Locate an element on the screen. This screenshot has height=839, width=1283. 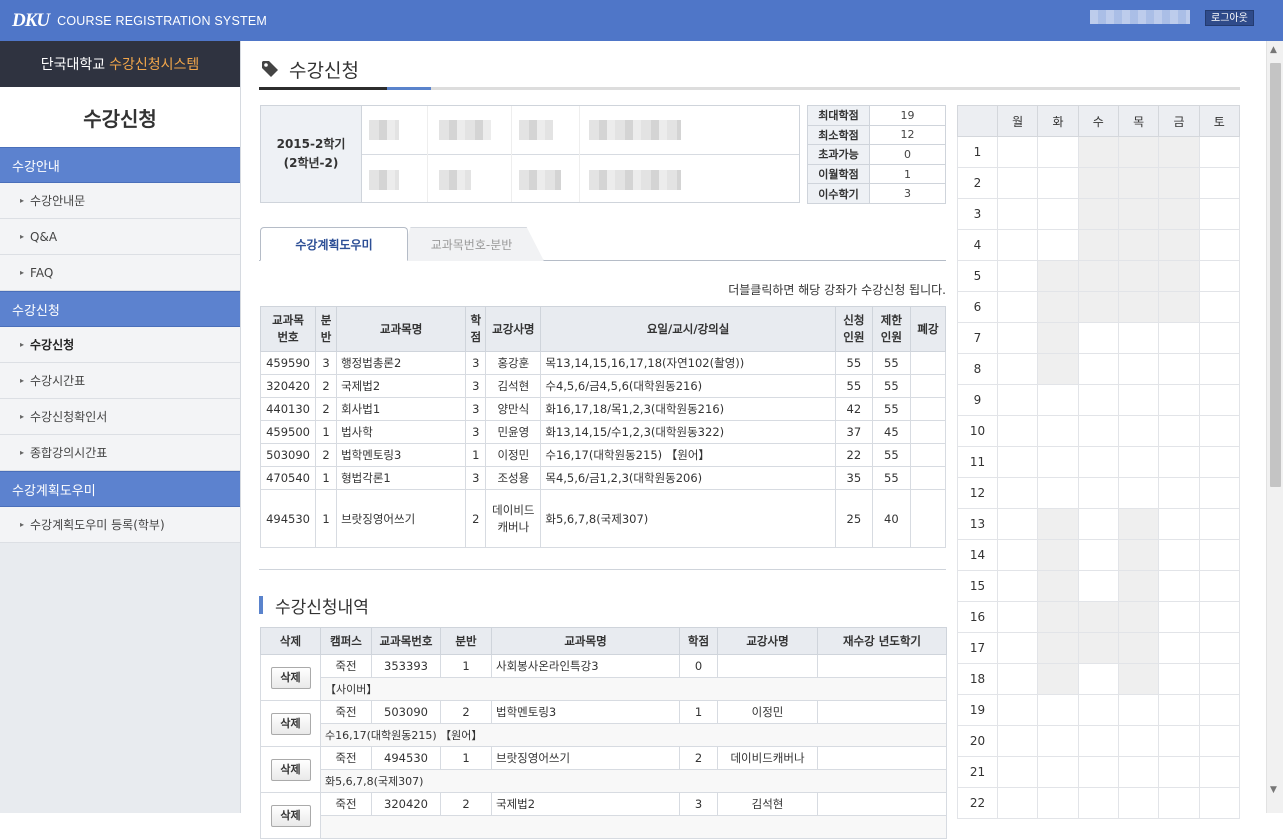
course-cell-name: 국제법2 is located at coordinates (401, 386).